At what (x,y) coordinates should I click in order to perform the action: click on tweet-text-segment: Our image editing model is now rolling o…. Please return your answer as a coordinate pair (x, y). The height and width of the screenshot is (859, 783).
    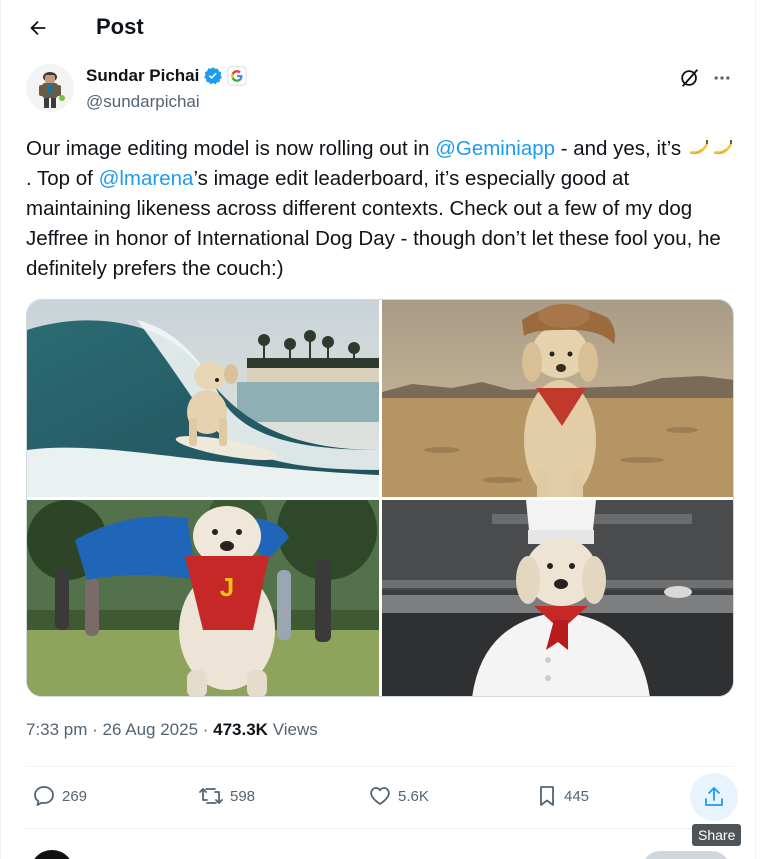
    Looking at the image, I should click on (231, 148).